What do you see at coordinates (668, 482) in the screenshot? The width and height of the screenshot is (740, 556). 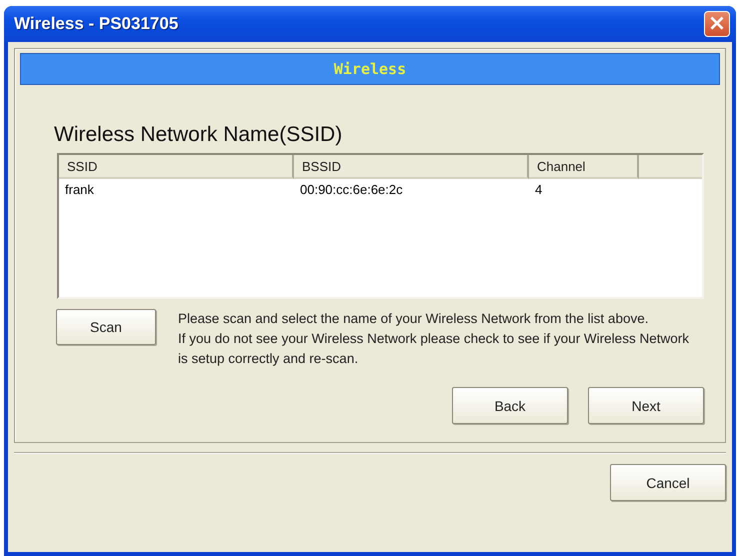 I see `cancel-button: Cancel` at bounding box center [668, 482].